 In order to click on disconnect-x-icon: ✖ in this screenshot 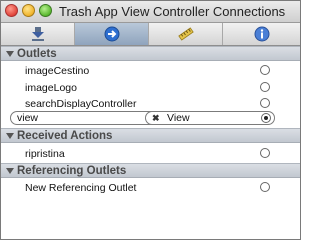, I will do `click(156, 118)`.